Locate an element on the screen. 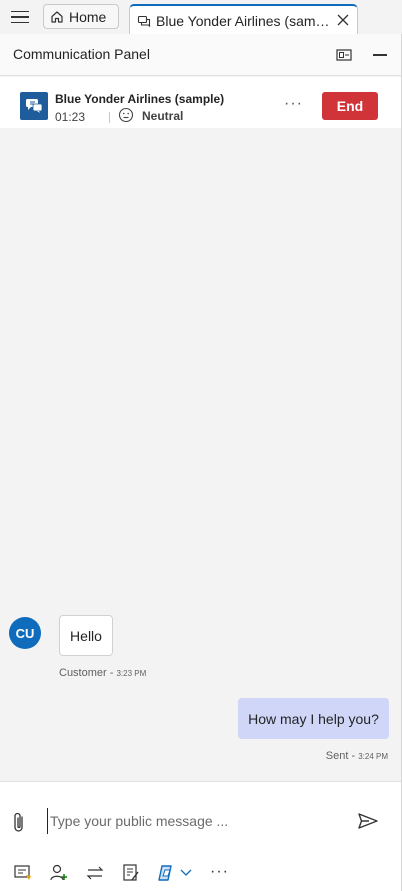 The height and width of the screenshot is (891, 402). consult-icon is located at coordinates (58, 872).